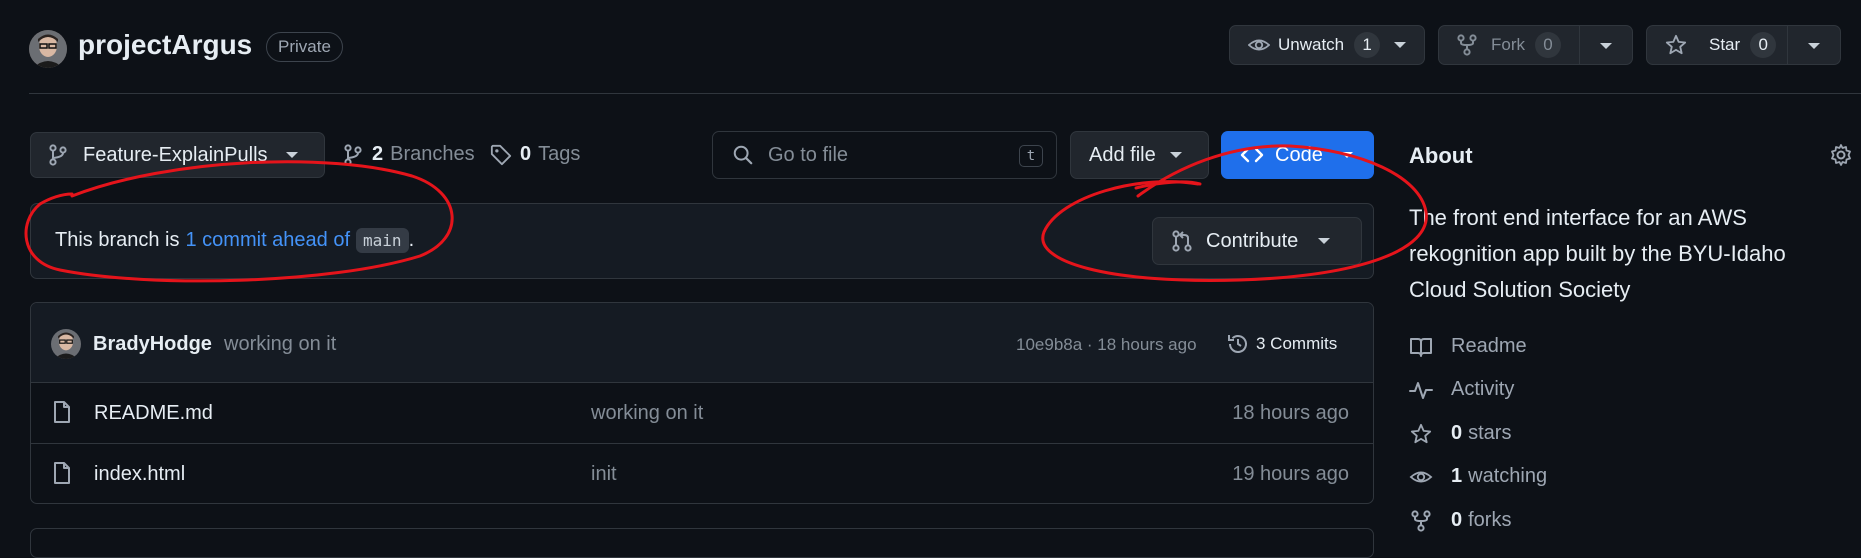 This screenshot has height=558, width=1861. I want to click on code-button: Code, so click(1297, 155).